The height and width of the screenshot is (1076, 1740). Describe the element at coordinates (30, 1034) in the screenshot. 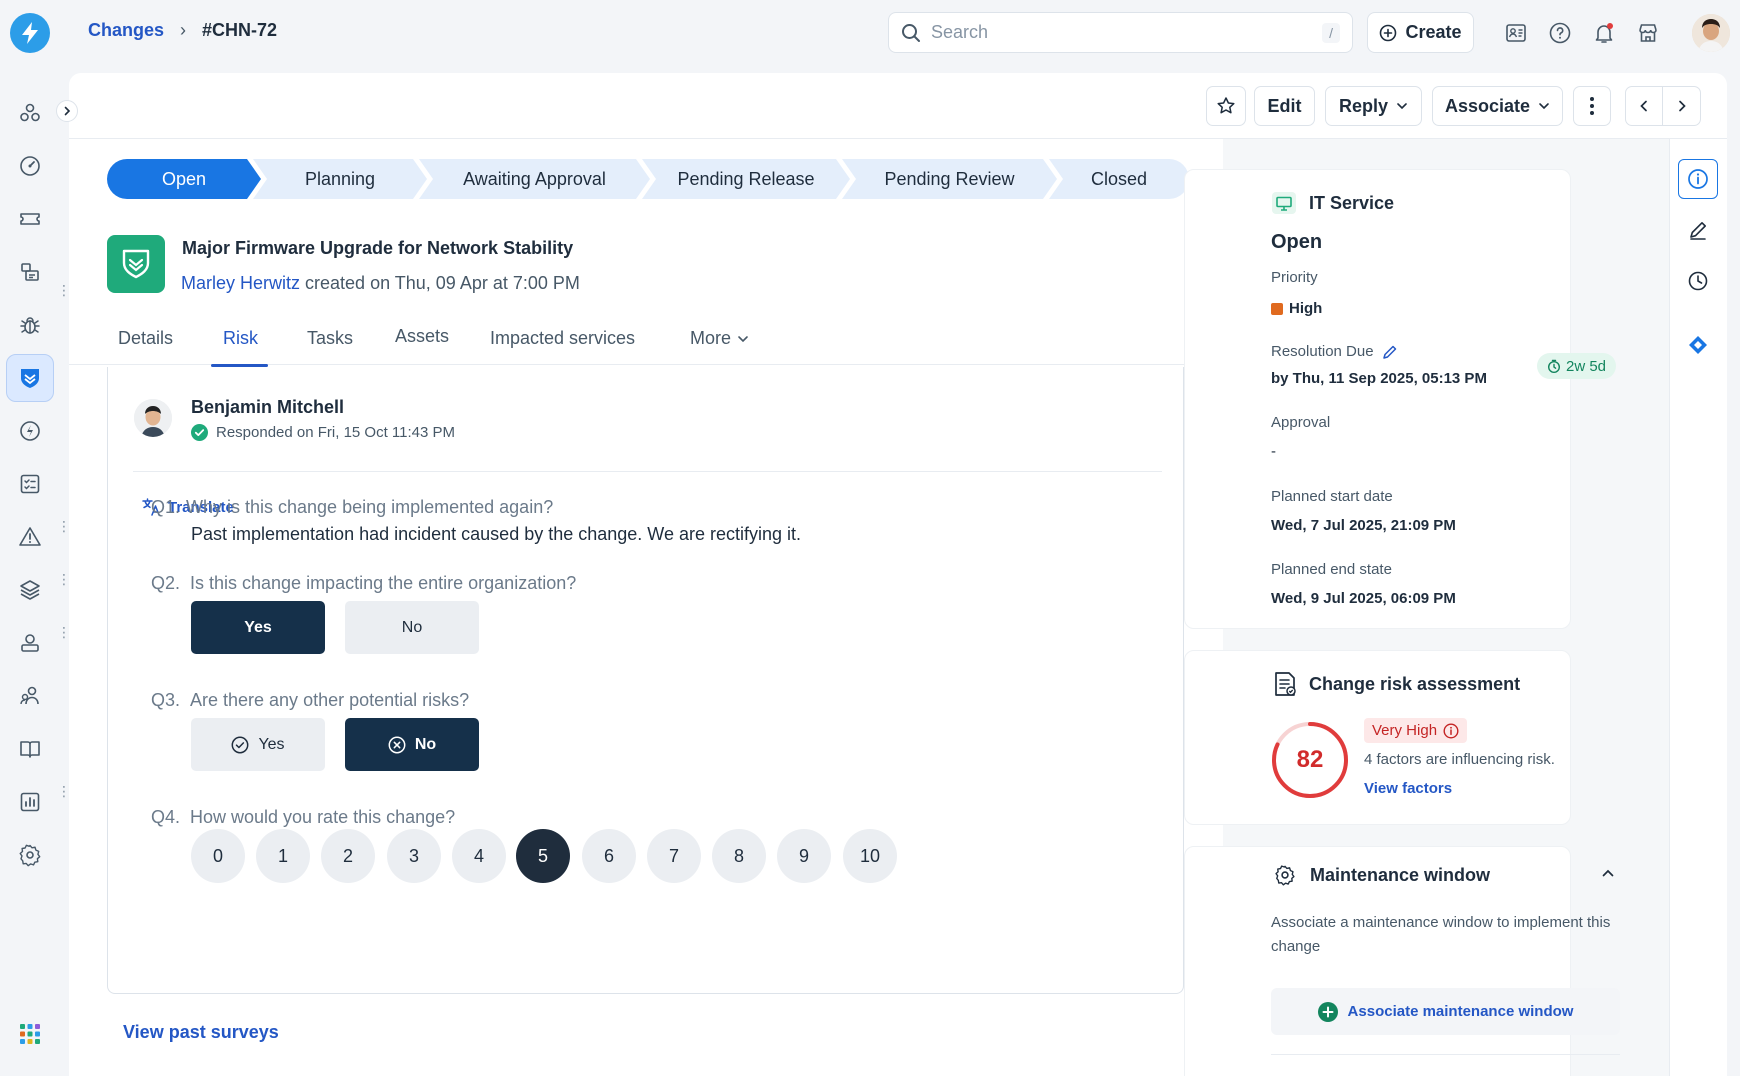

I see `app-switcher-grid-icon` at that location.